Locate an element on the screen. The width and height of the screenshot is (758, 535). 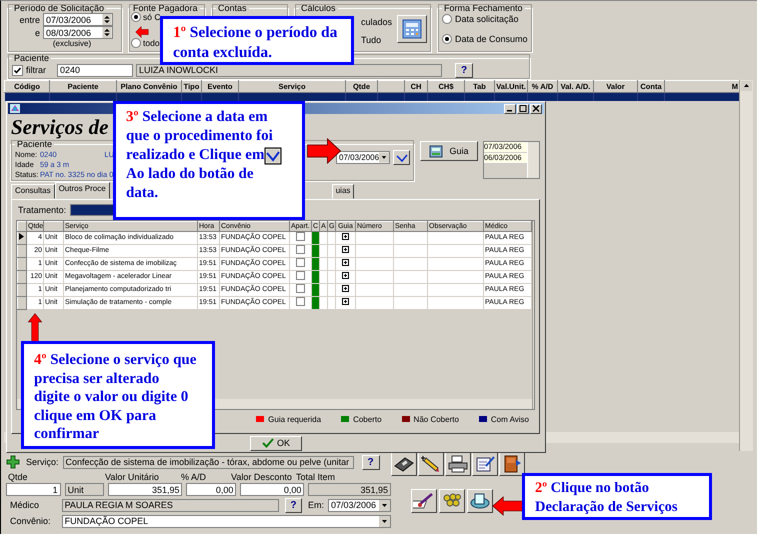
group-title: Fonte Pagadora is located at coordinates (165, 8).